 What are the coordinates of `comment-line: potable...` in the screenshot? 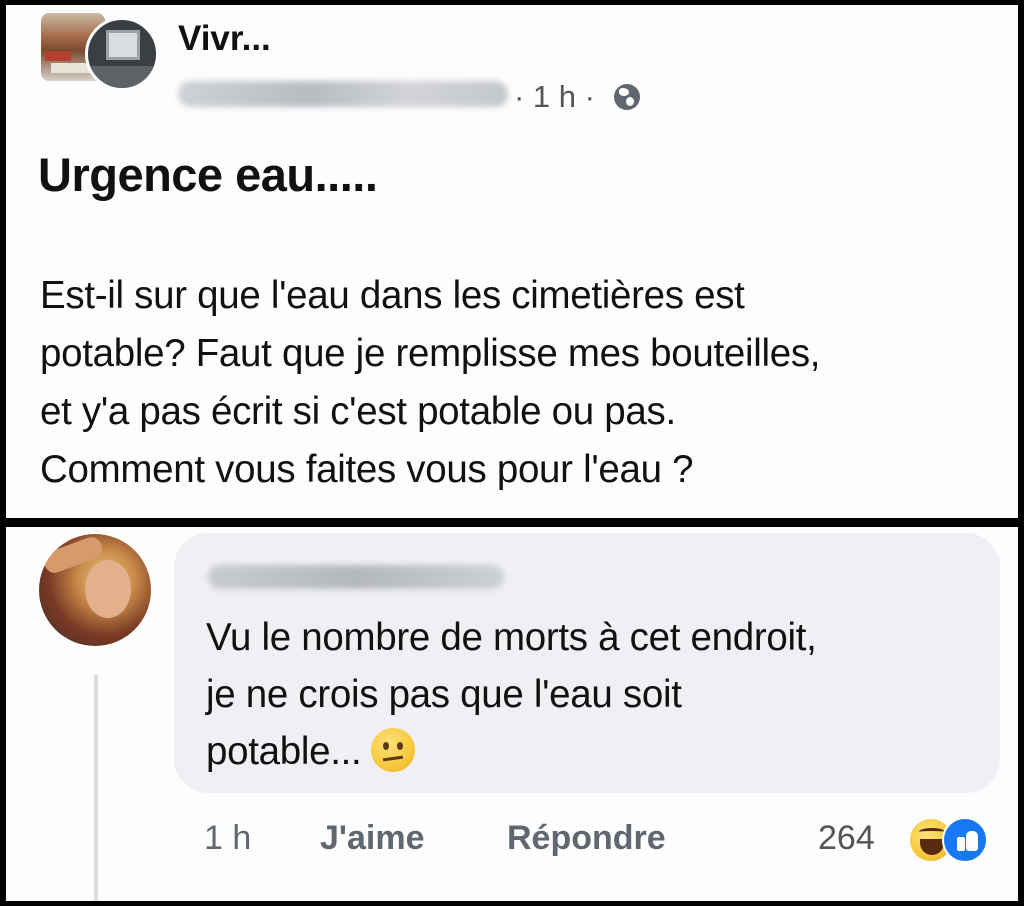 It's located at (284, 751).